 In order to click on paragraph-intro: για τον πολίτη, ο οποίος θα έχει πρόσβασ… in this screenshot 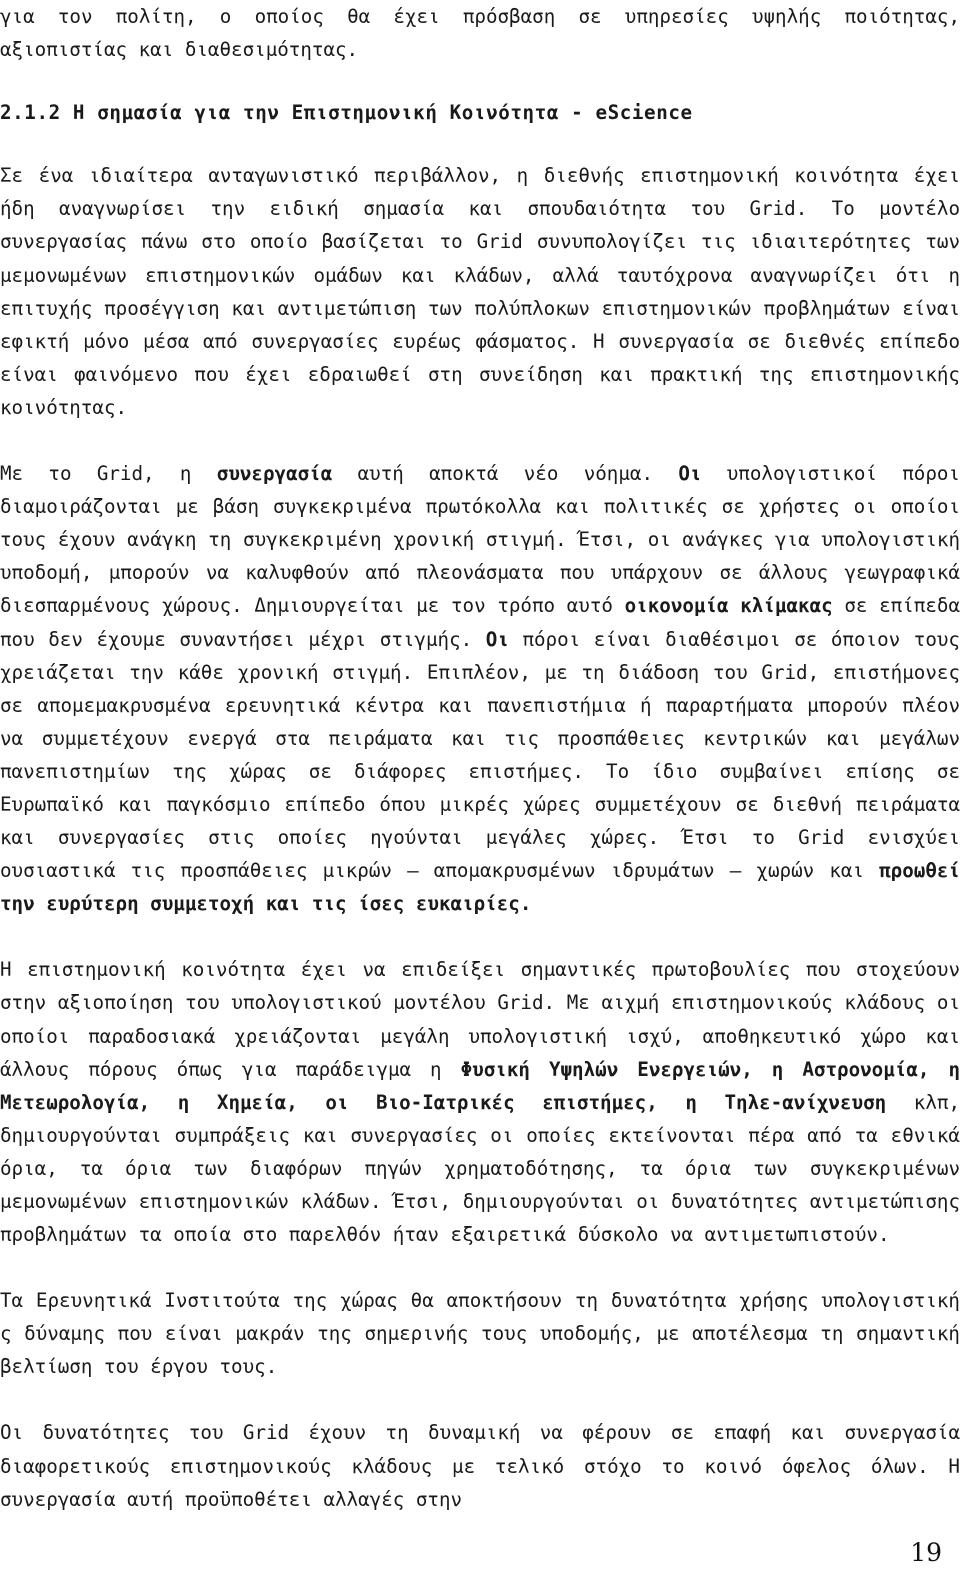, I will do `click(480, 33)`.